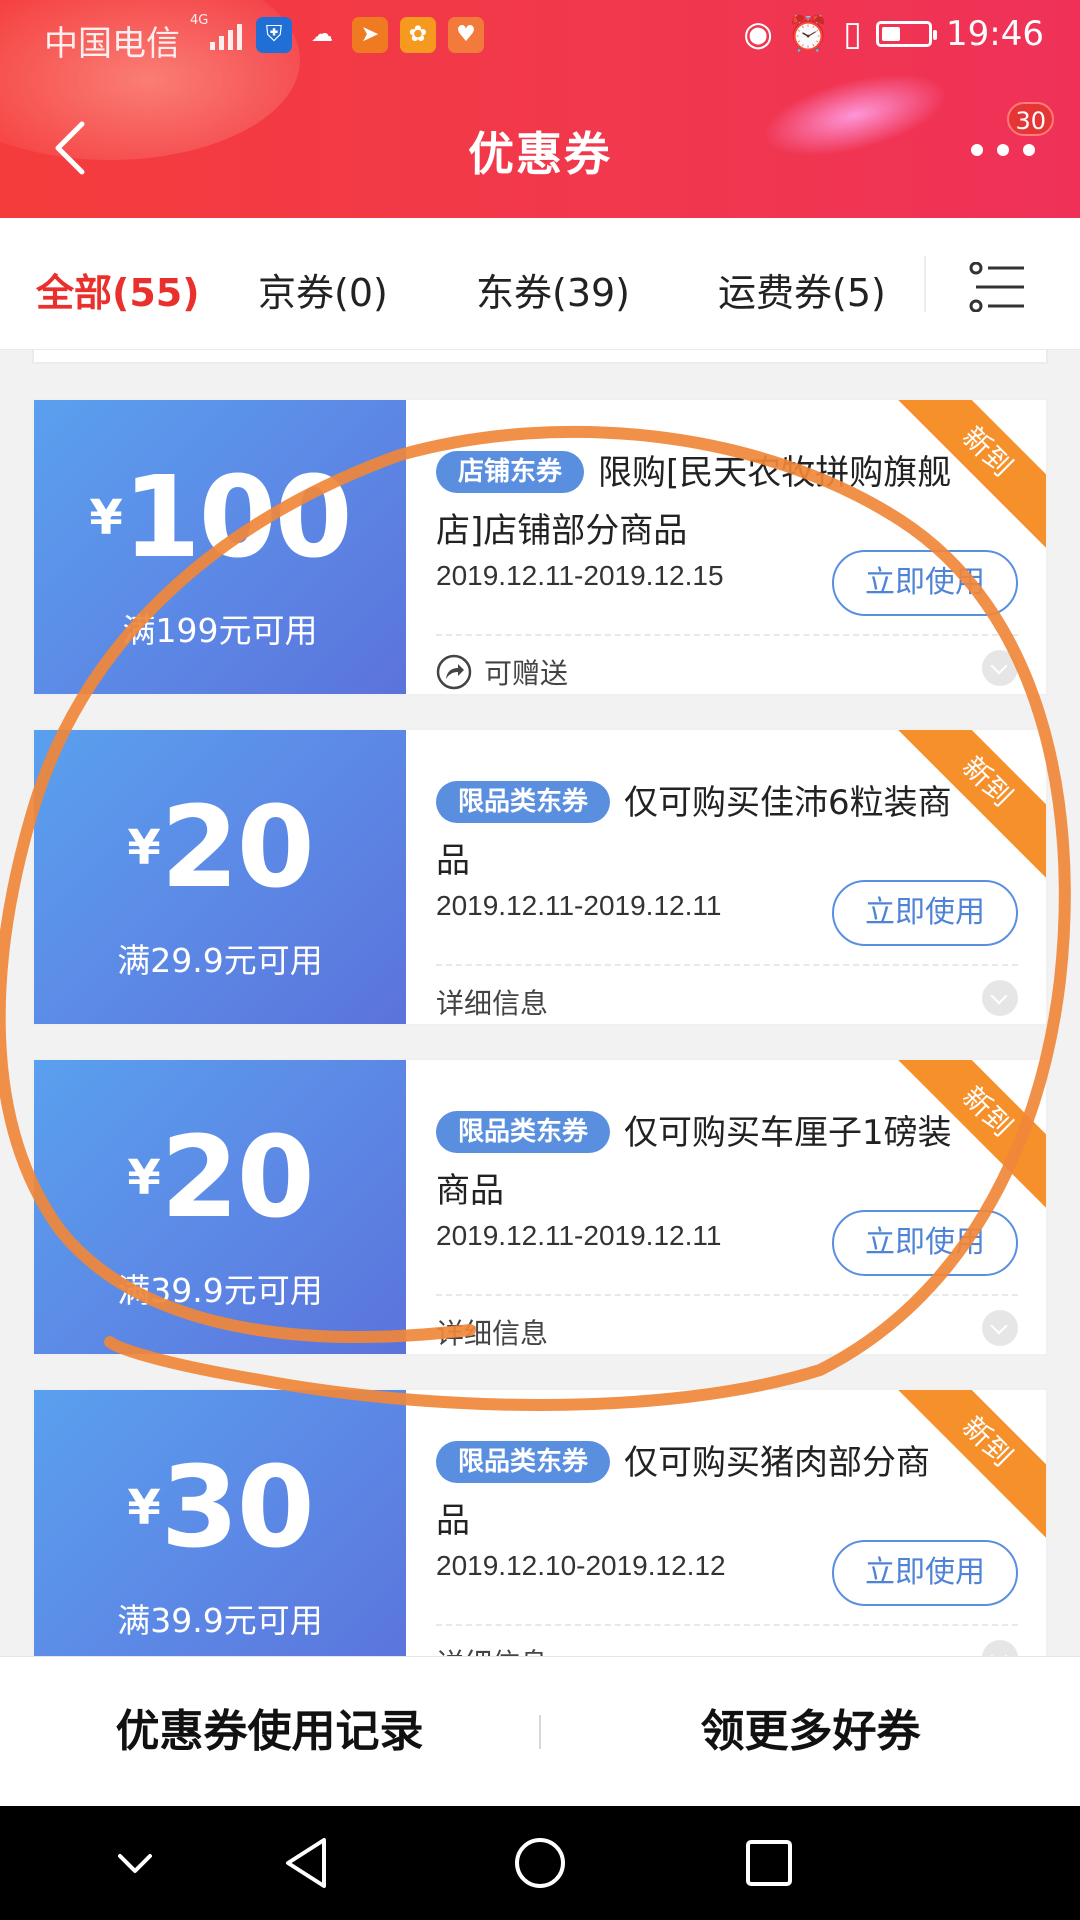 The height and width of the screenshot is (1920, 1080). I want to click on coupon-amount: ¥100, so click(220, 518).